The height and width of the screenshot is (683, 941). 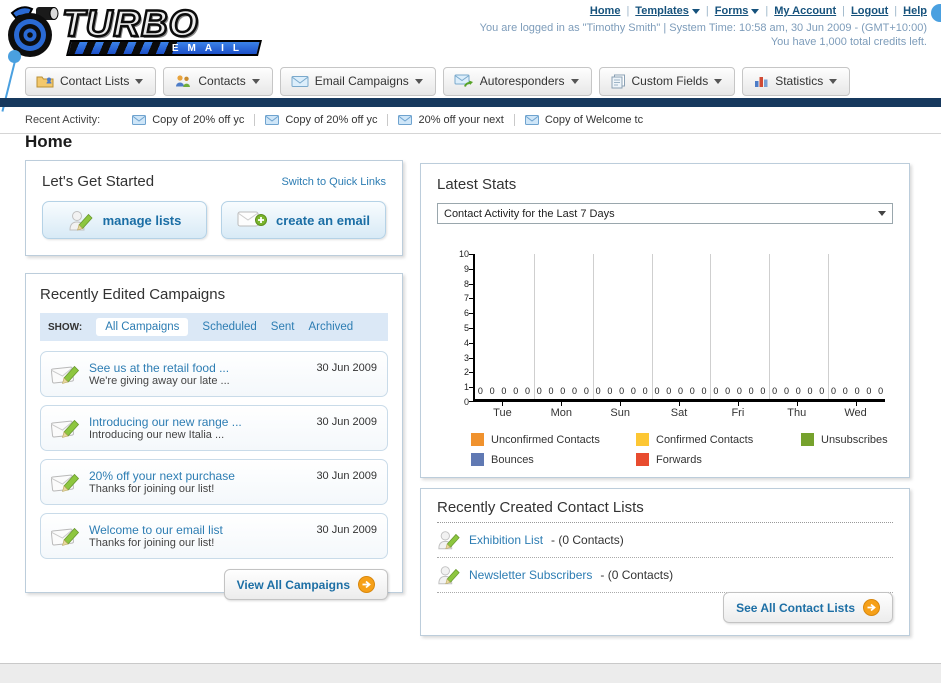 I want to click on turbo-email-logo: TURBO EMAIL, so click(x=141, y=32).